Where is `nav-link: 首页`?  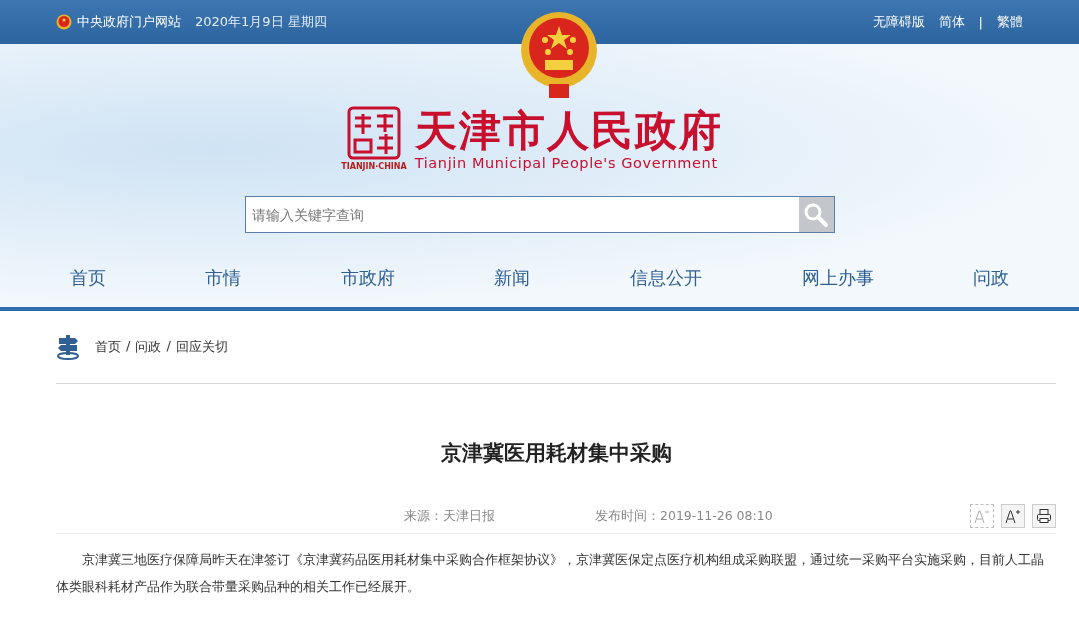 nav-link: 首页 is located at coordinates (87, 278).